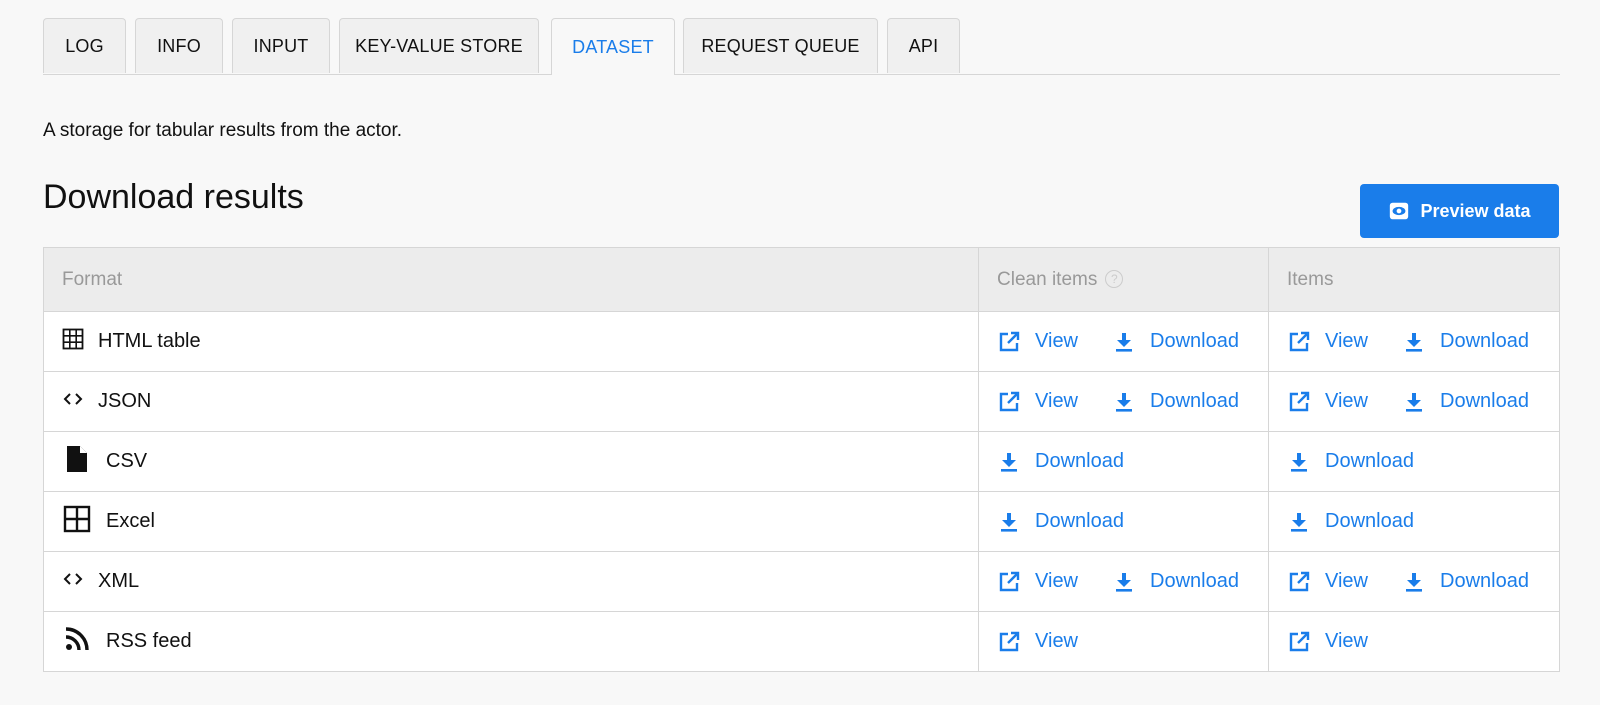 The width and height of the screenshot is (1600, 705). Describe the element at coordinates (1414, 641) in the screenshot. I see `items-cell: View` at that location.